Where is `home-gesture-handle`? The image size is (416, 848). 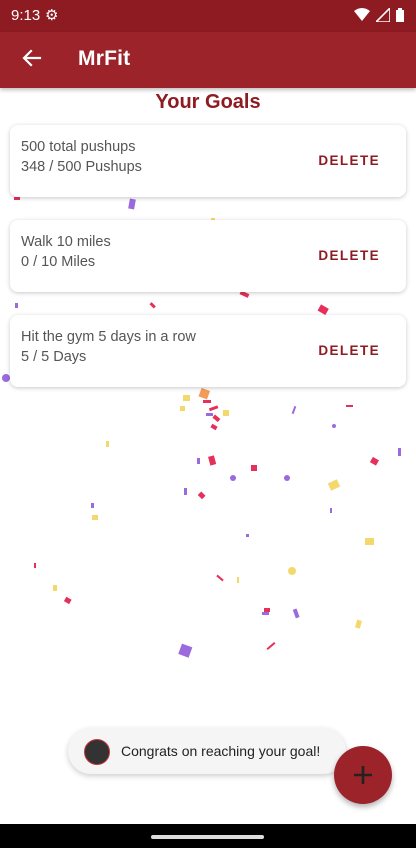 home-gesture-handle is located at coordinates (207, 837).